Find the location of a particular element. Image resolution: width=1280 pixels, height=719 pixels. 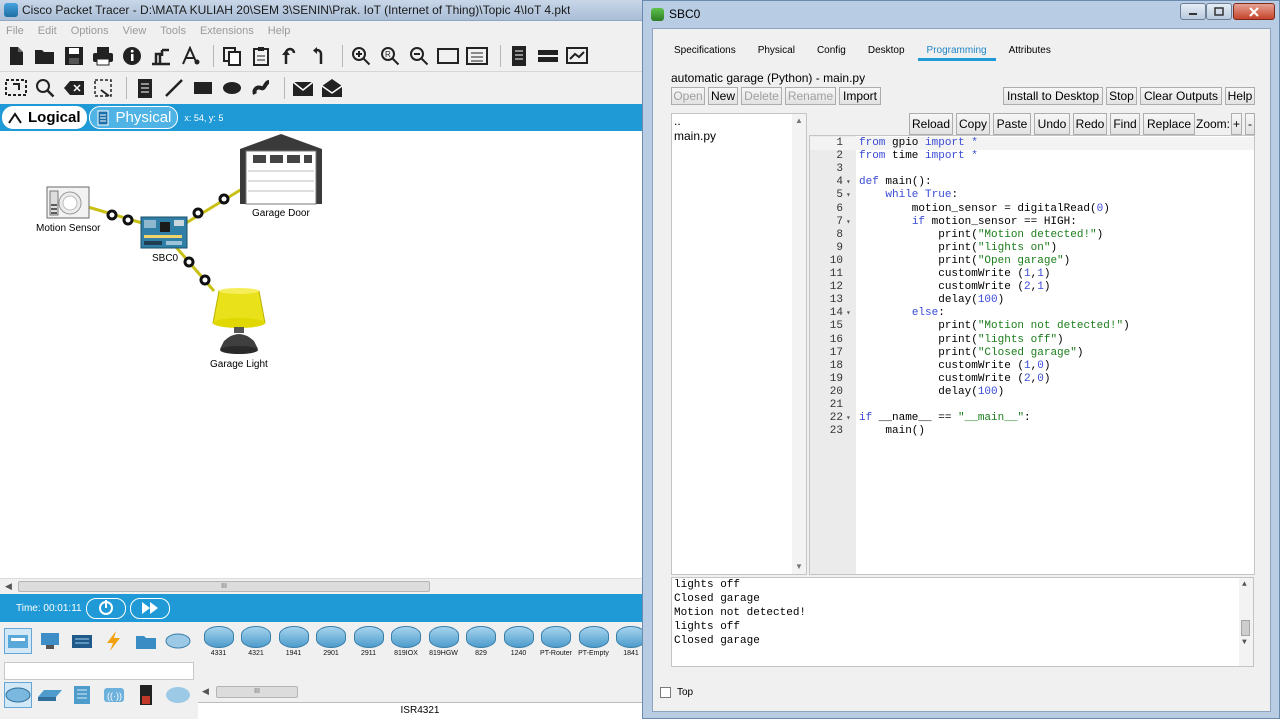

delete-icon is located at coordinates (74, 88).